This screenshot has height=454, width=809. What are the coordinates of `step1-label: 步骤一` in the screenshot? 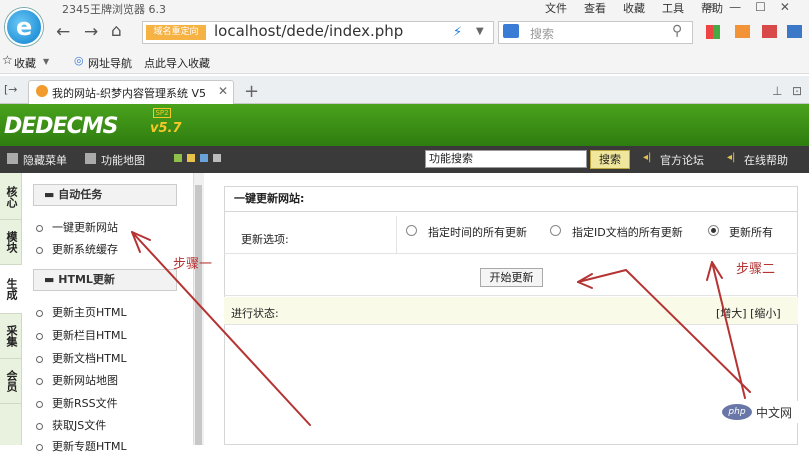 It's located at (193, 264).